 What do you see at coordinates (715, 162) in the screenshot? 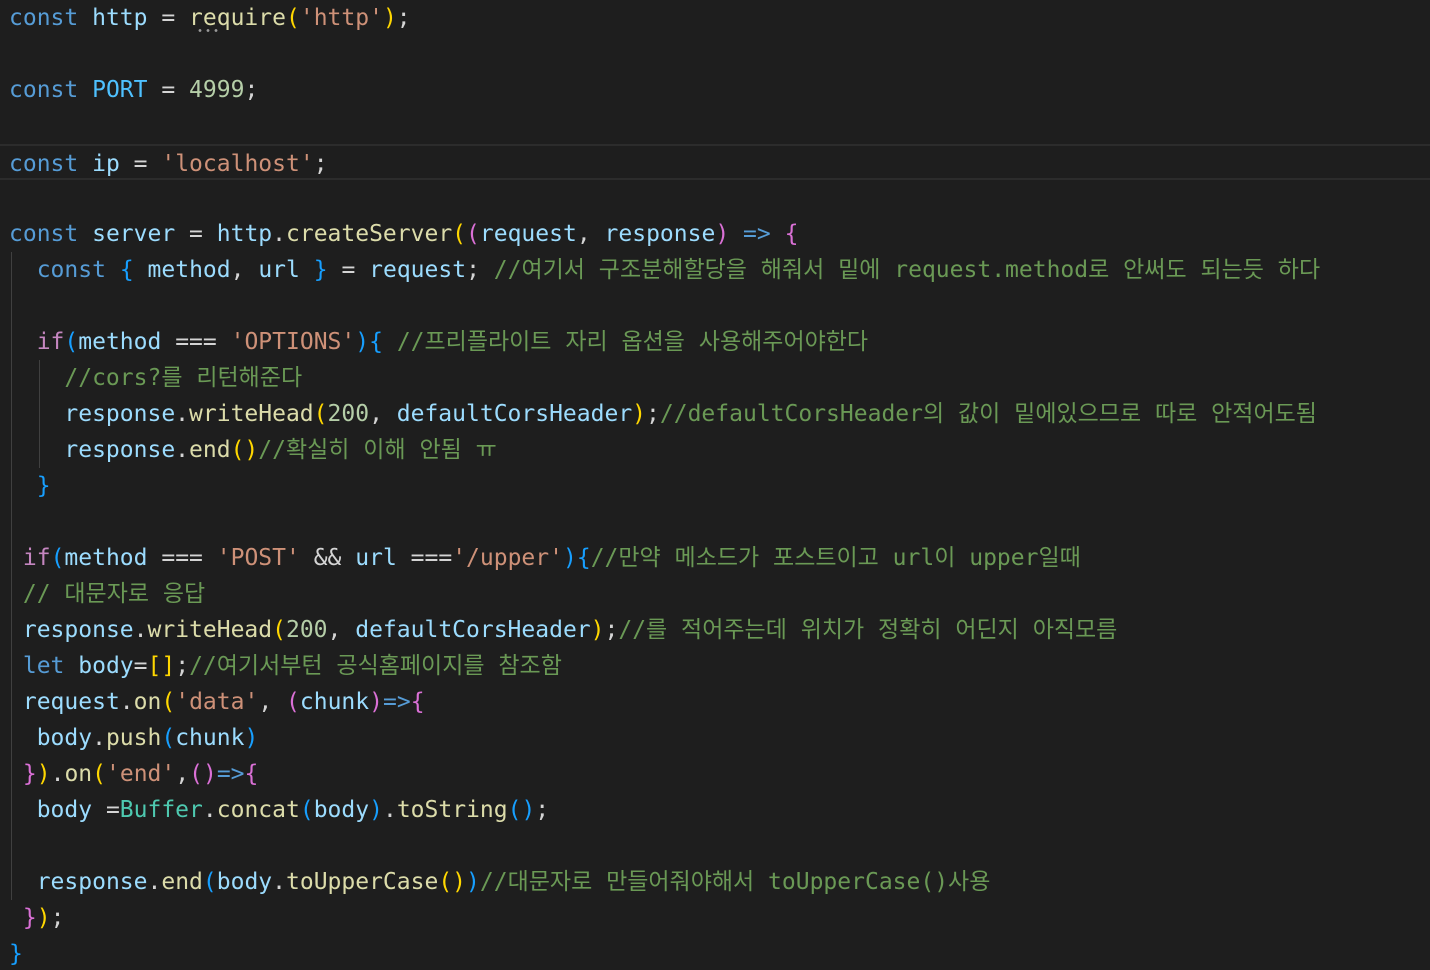
I see `code-line: const ip = 'localhost';` at bounding box center [715, 162].